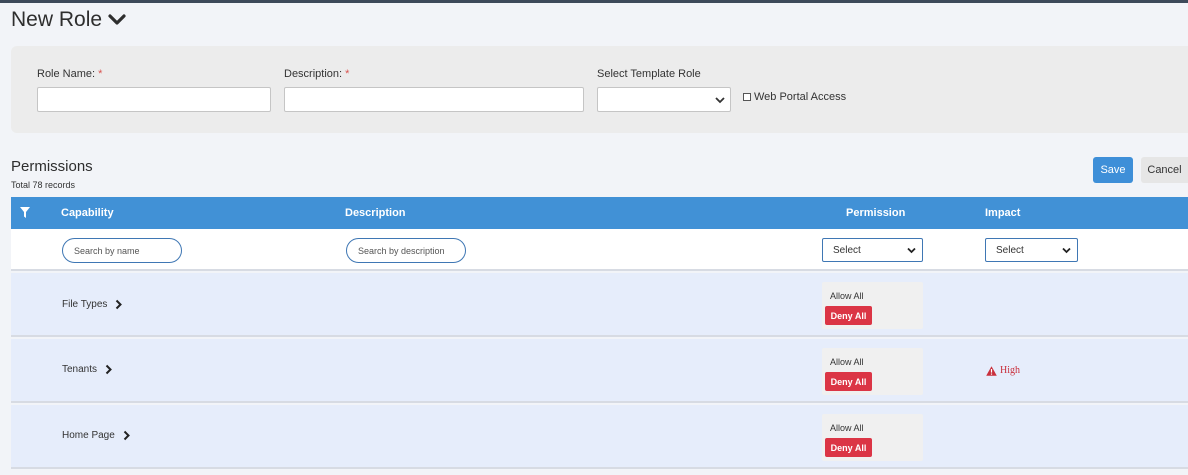  What do you see at coordinates (649, 74) in the screenshot?
I see `template-role-label: Select Template Role` at bounding box center [649, 74].